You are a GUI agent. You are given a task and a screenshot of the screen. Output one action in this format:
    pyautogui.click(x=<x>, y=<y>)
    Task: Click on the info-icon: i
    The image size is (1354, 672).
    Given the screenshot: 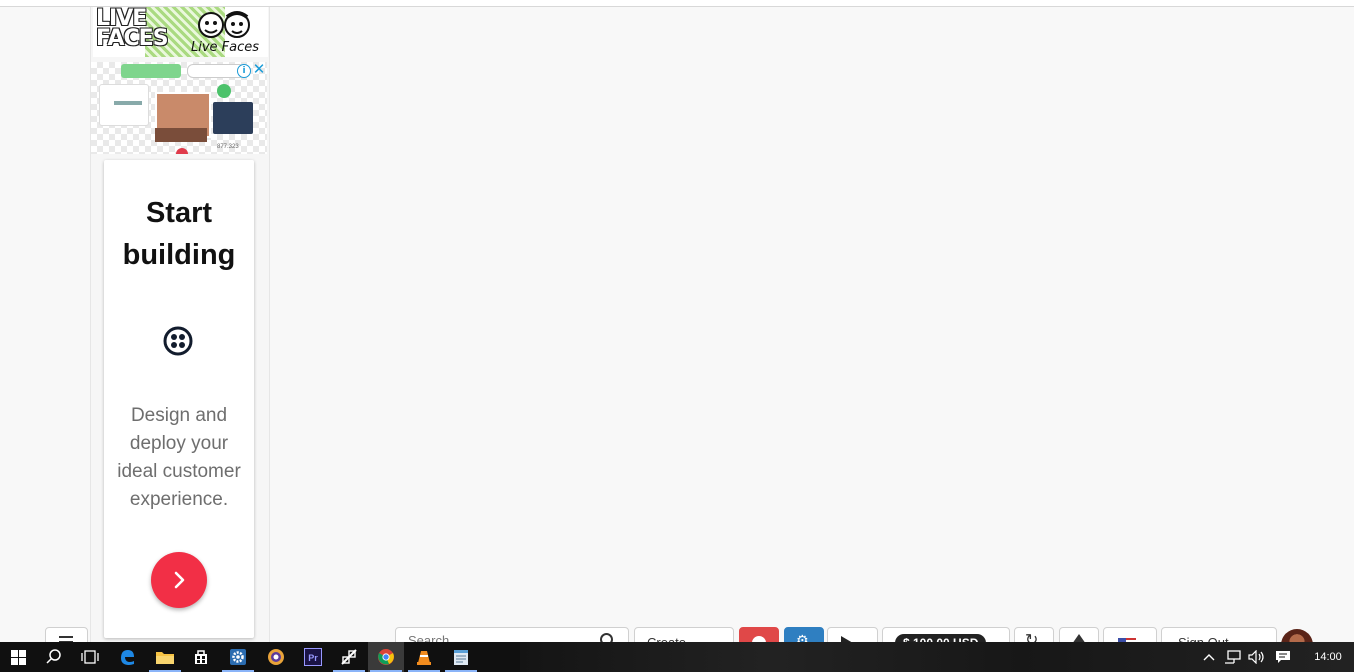 What is the action you would take?
    pyautogui.click(x=244, y=71)
    